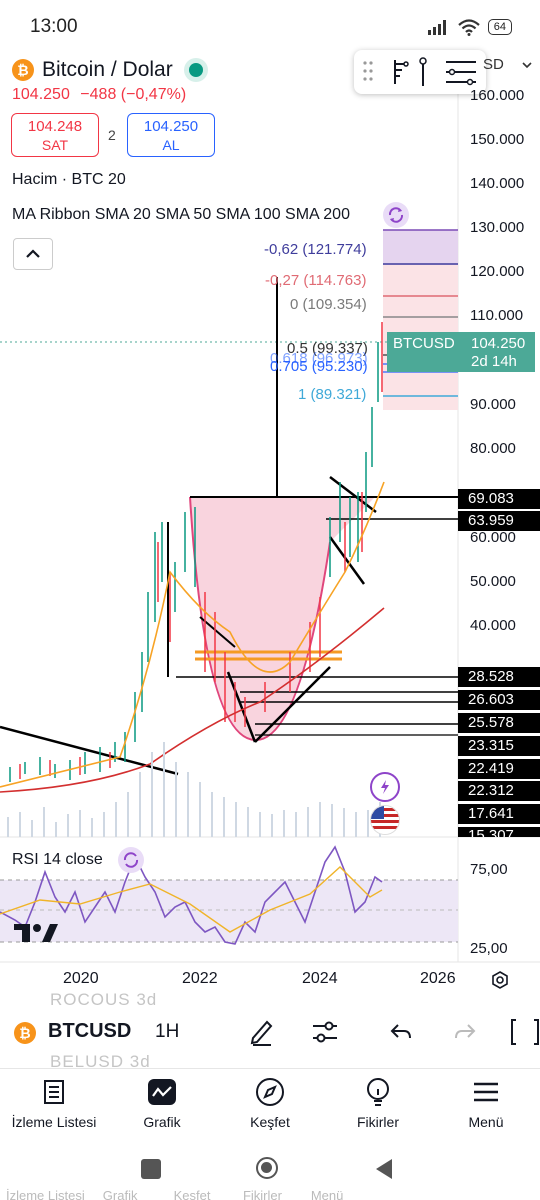 This screenshot has width=540, height=1200. Describe the element at coordinates (494, 361) in the screenshot. I see `last-price-countdown: 2d 14h` at that location.